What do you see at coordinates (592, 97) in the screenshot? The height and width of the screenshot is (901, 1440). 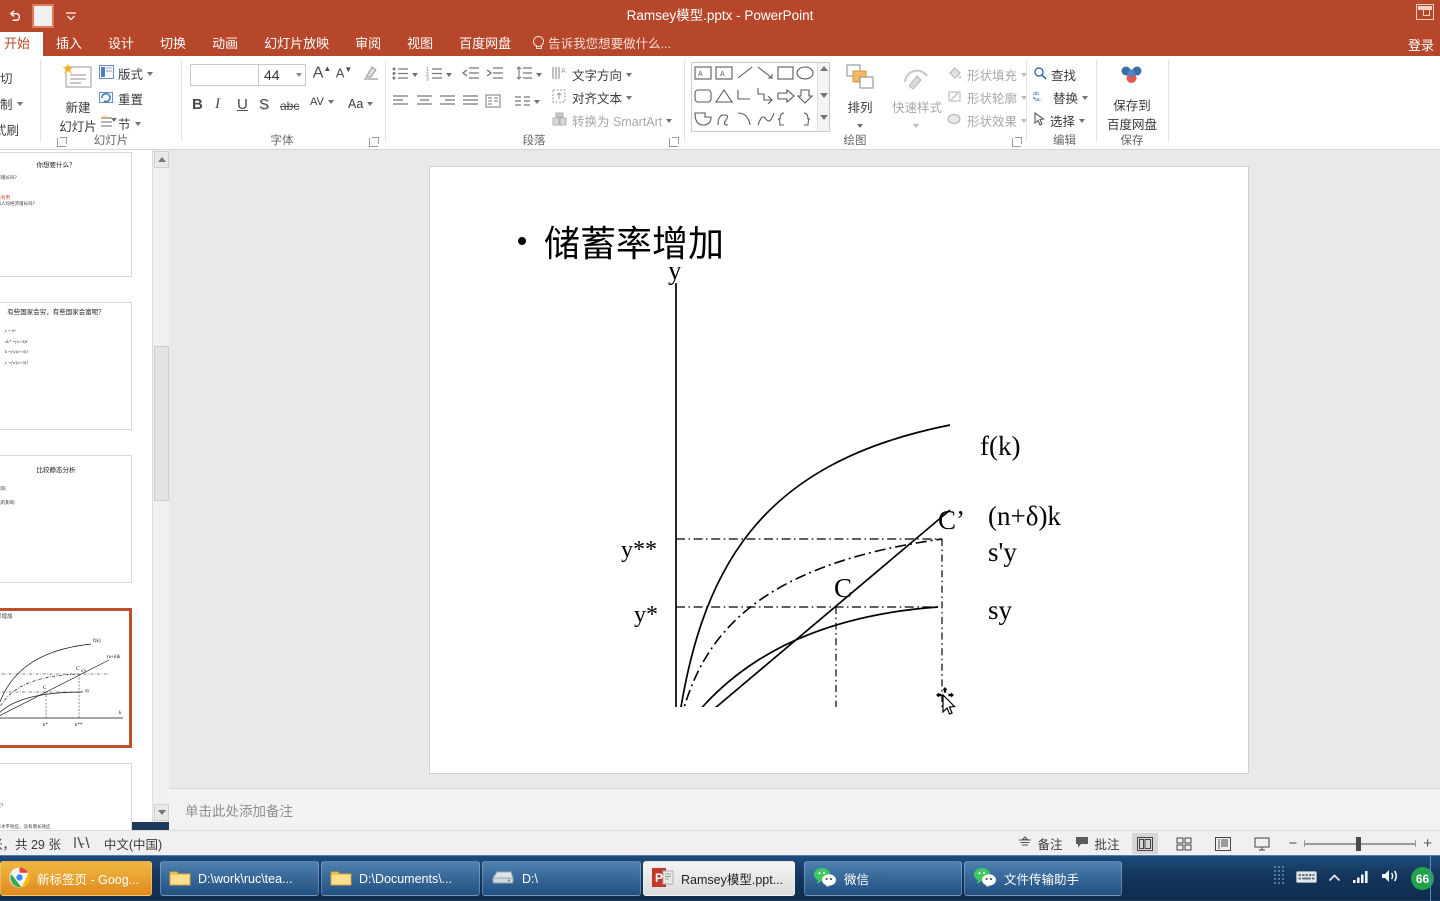 I see `align-text-button: 对齐文本` at bounding box center [592, 97].